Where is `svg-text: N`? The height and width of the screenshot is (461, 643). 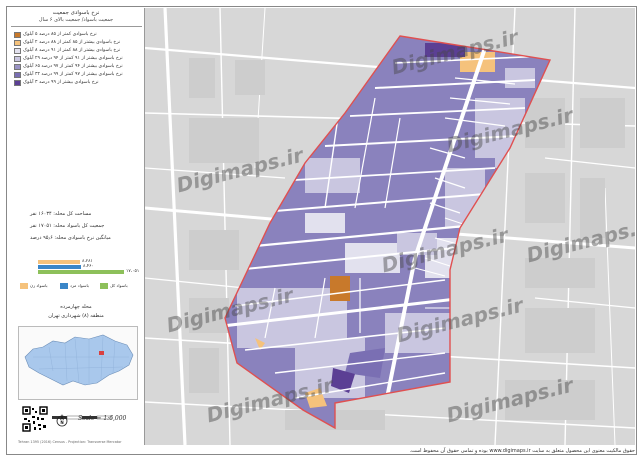
svg-text: N is located at coordinates (61, 422).